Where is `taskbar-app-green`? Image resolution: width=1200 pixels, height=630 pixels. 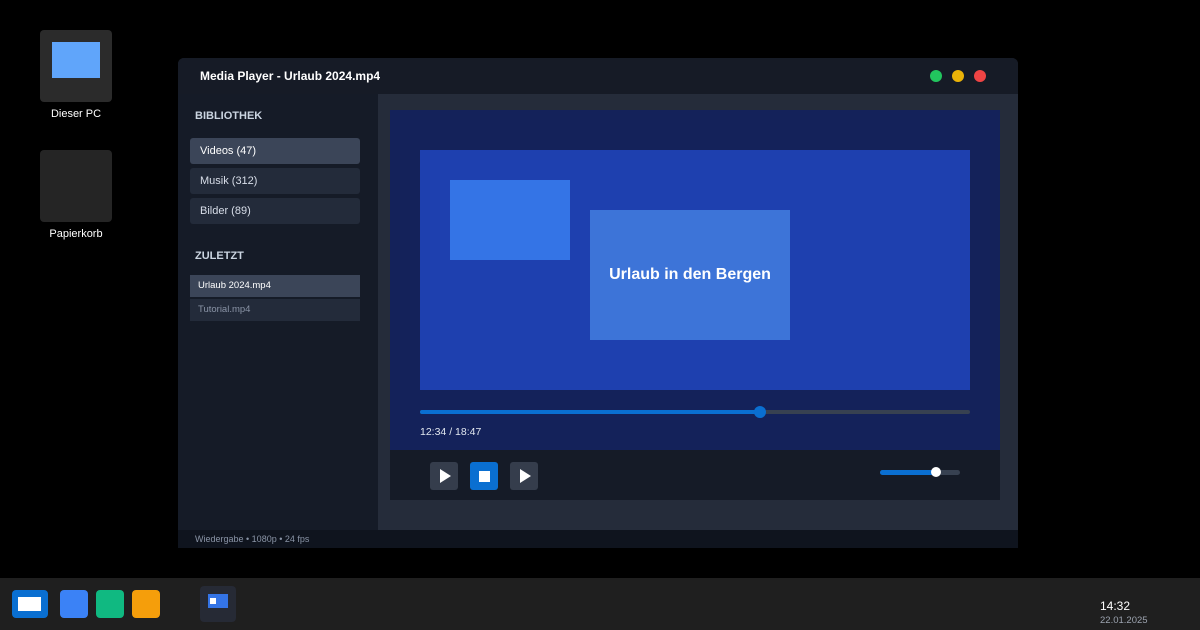 taskbar-app-green is located at coordinates (110, 604).